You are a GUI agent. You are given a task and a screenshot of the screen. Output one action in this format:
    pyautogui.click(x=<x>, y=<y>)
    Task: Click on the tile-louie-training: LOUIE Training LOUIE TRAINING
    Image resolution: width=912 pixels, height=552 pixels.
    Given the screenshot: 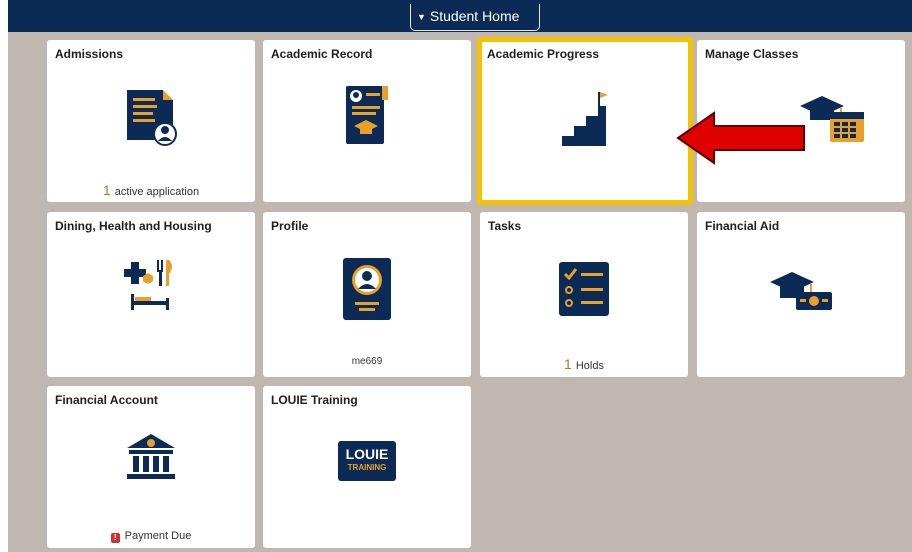 What is the action you would take?
    pyautogui.click(x=367, y=467)
    